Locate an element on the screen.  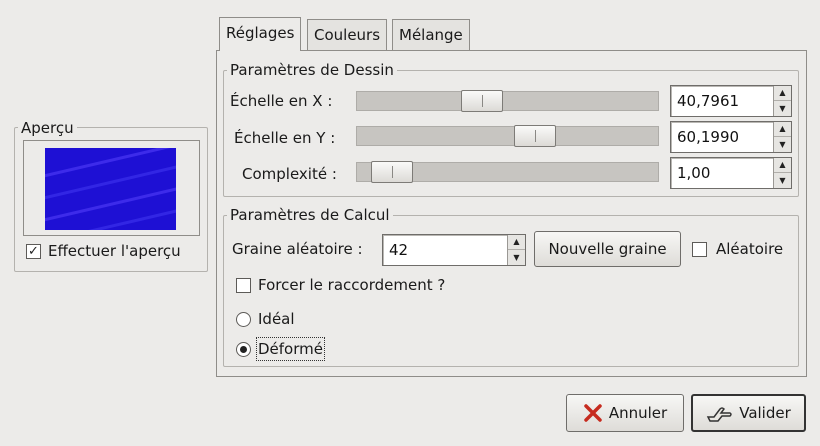
tab-couleurs: Couleurs is located at coordinates (347, 34).